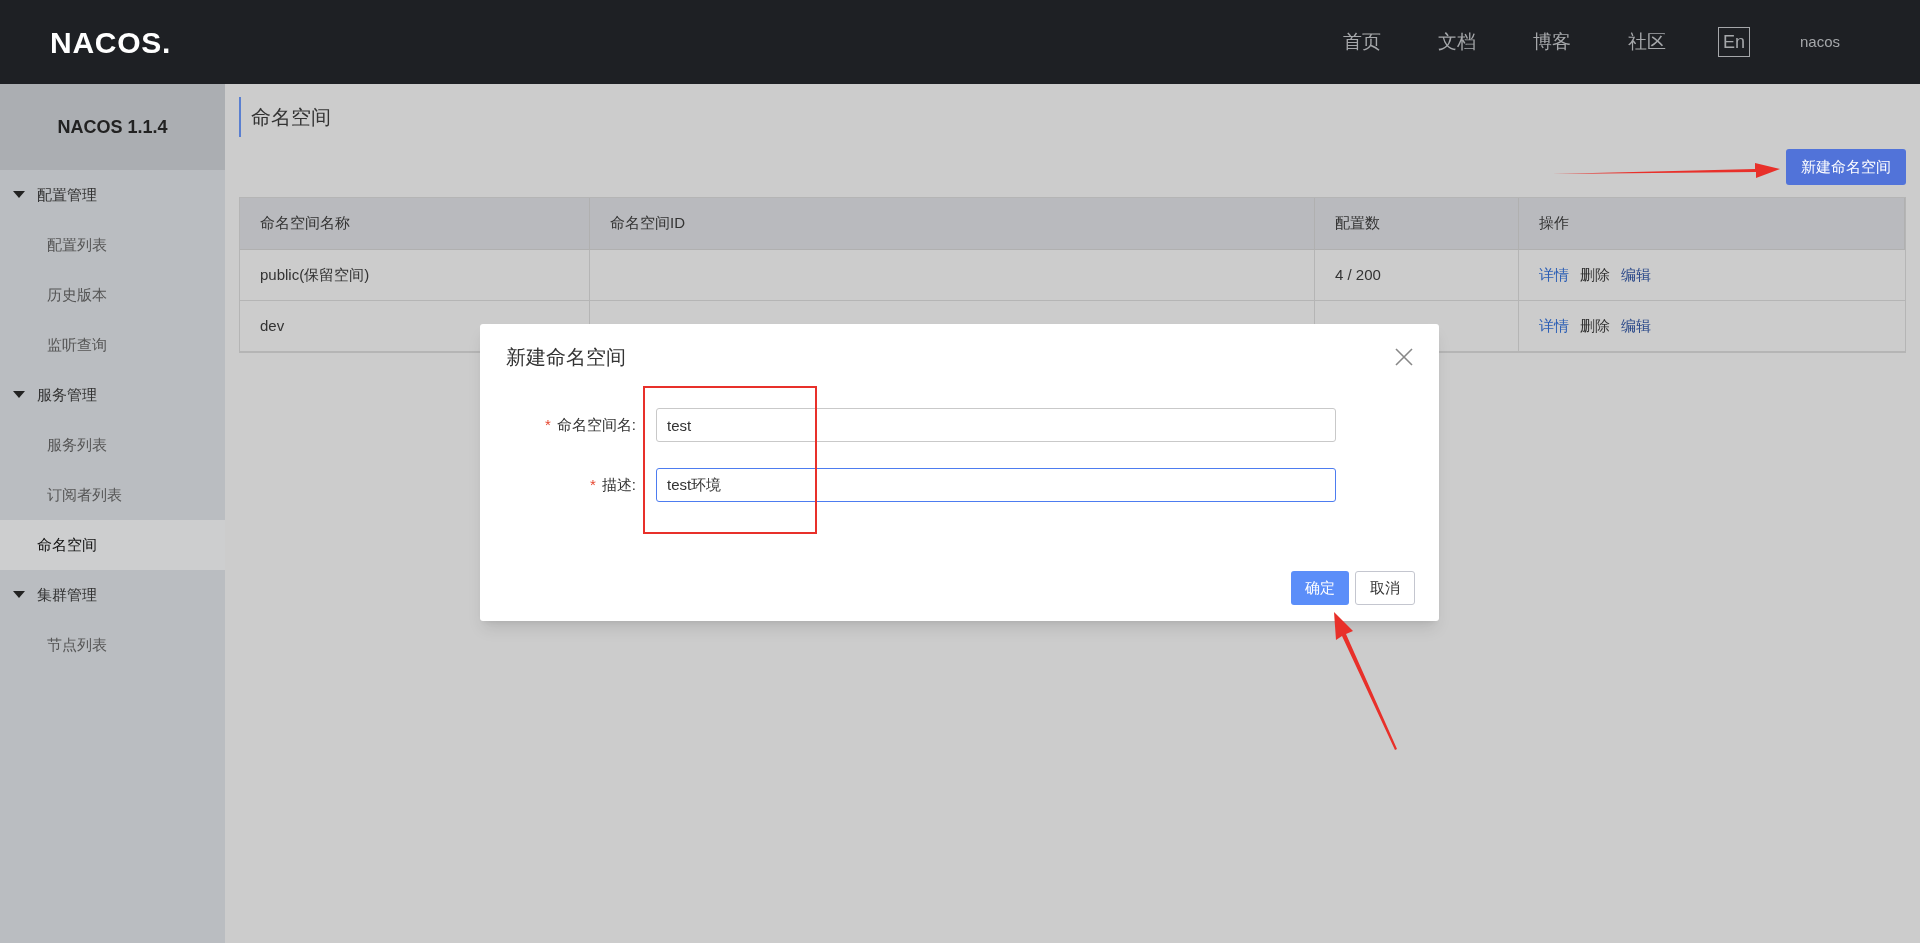 Image resolution: width=1920 pixels, height=943 pixels. Describe the element at coordinates (112, 345) in the screenshot. I see `menu-item: 监听查询` at that location.